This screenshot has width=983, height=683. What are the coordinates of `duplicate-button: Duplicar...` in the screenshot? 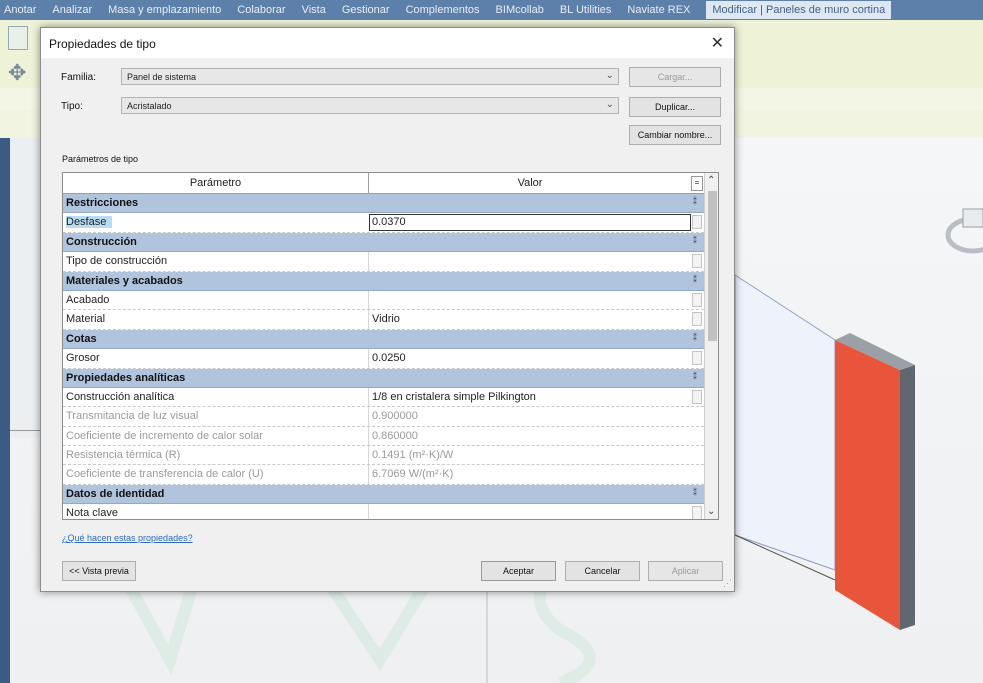 It's located at (675, 107).